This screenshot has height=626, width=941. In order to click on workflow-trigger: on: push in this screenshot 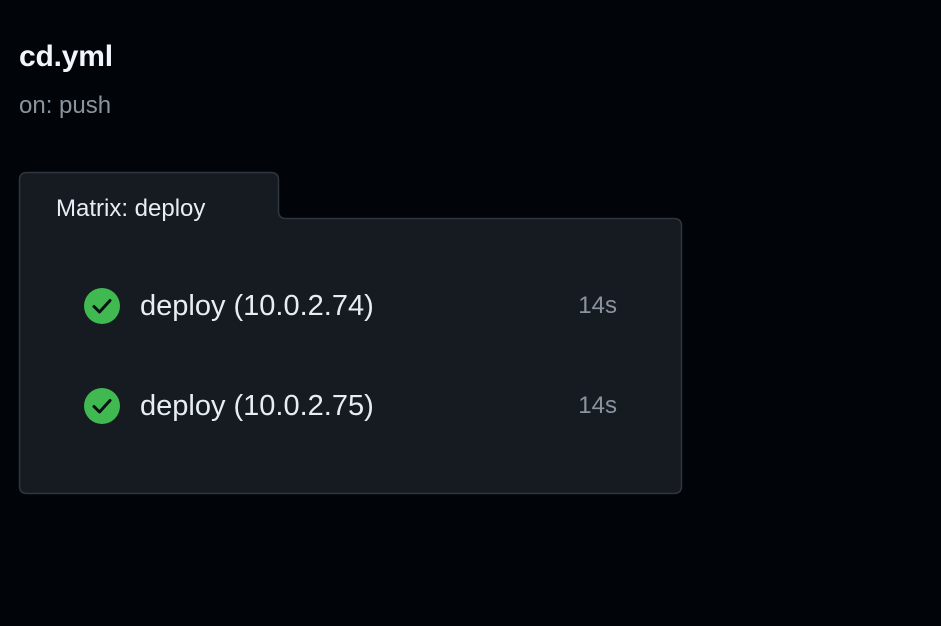, I will do `click(65, 105)`.